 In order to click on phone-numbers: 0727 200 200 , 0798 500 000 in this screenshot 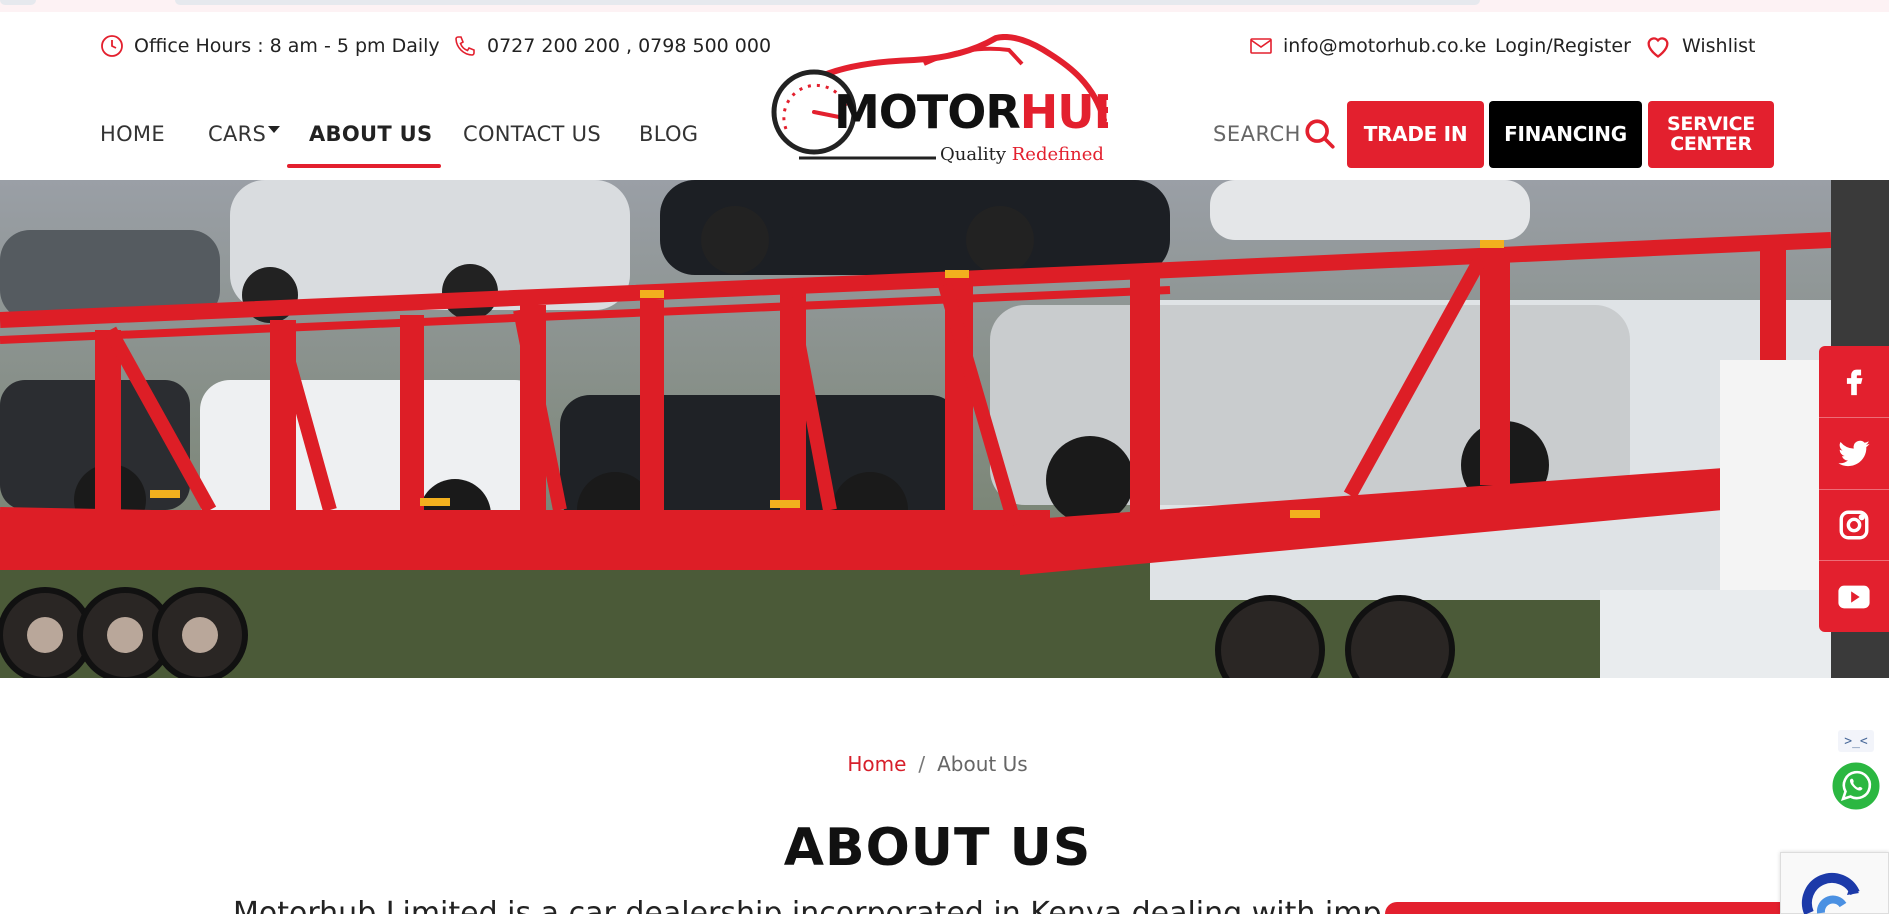, I will do `click(612, 46)`.